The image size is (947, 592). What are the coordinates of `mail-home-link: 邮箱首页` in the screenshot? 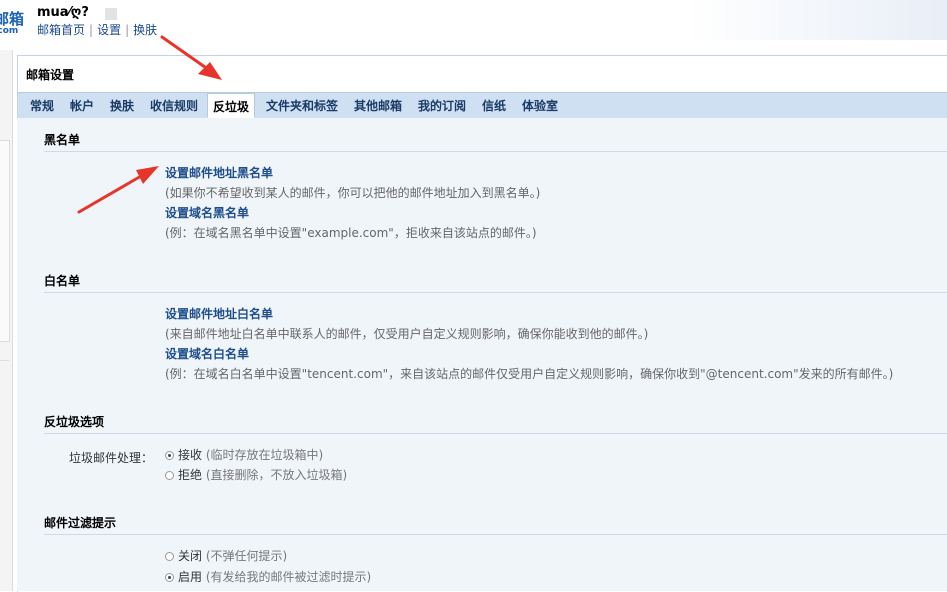 It's located at (61, 30).